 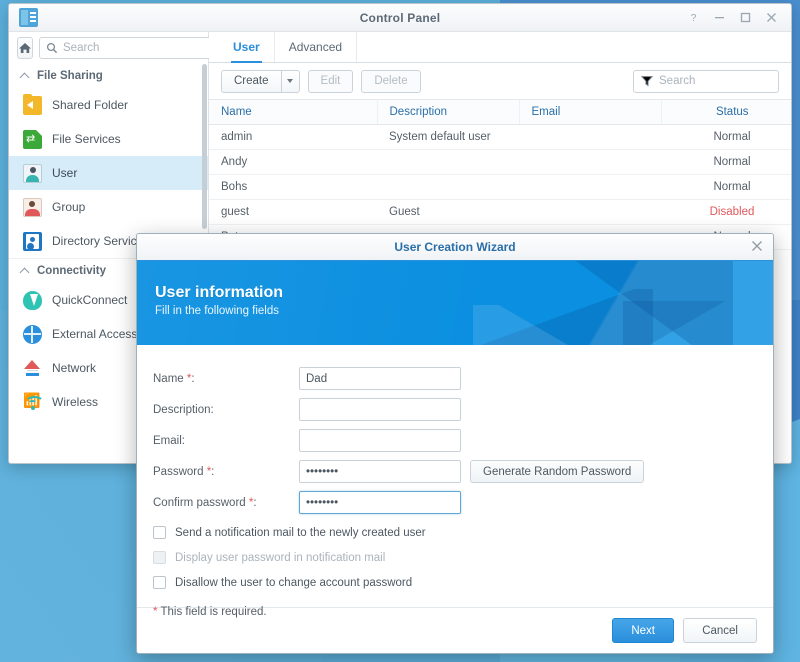 I want to click on tab-label: Advanced, so click(x=315, y=47).